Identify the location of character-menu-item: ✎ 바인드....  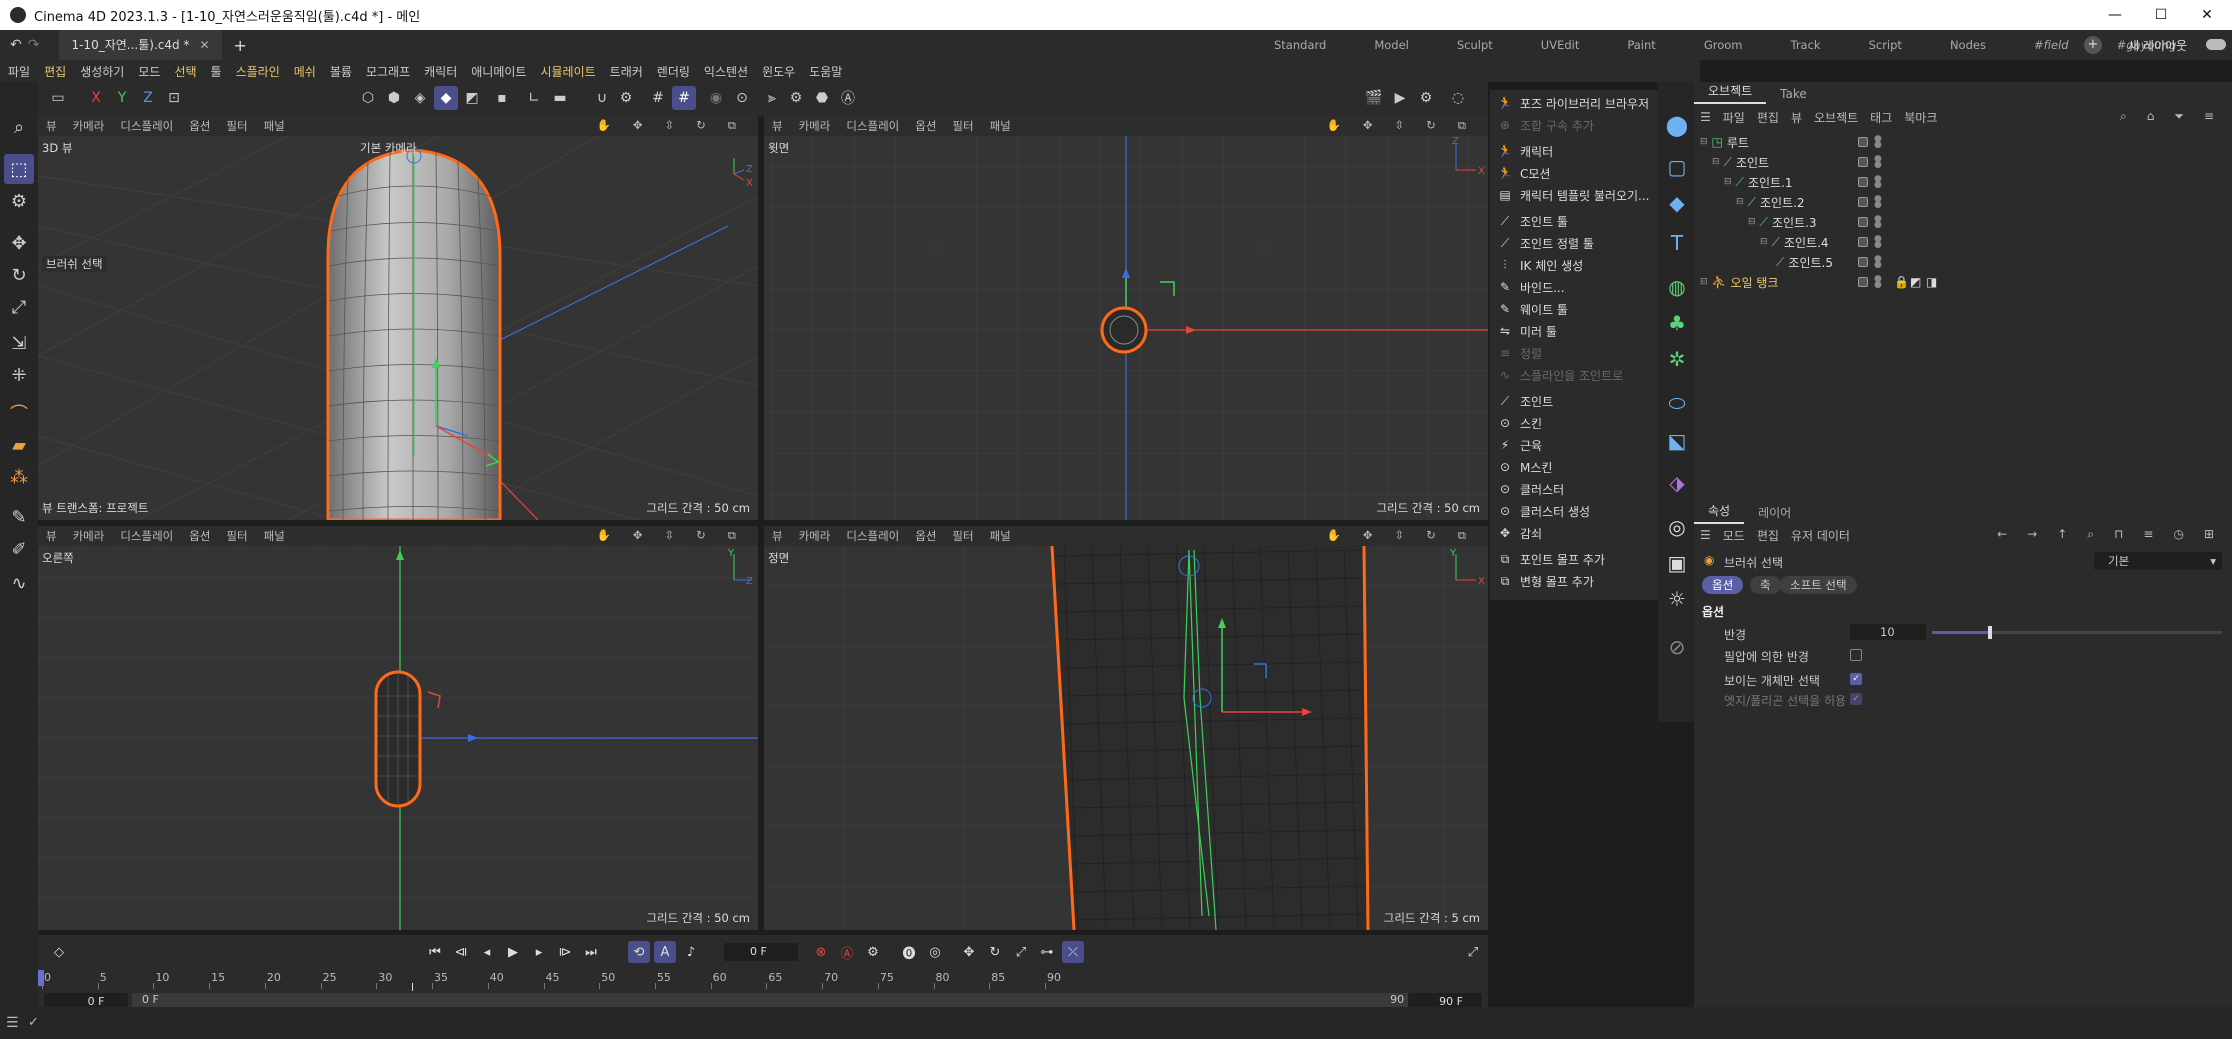
(1574, 287).